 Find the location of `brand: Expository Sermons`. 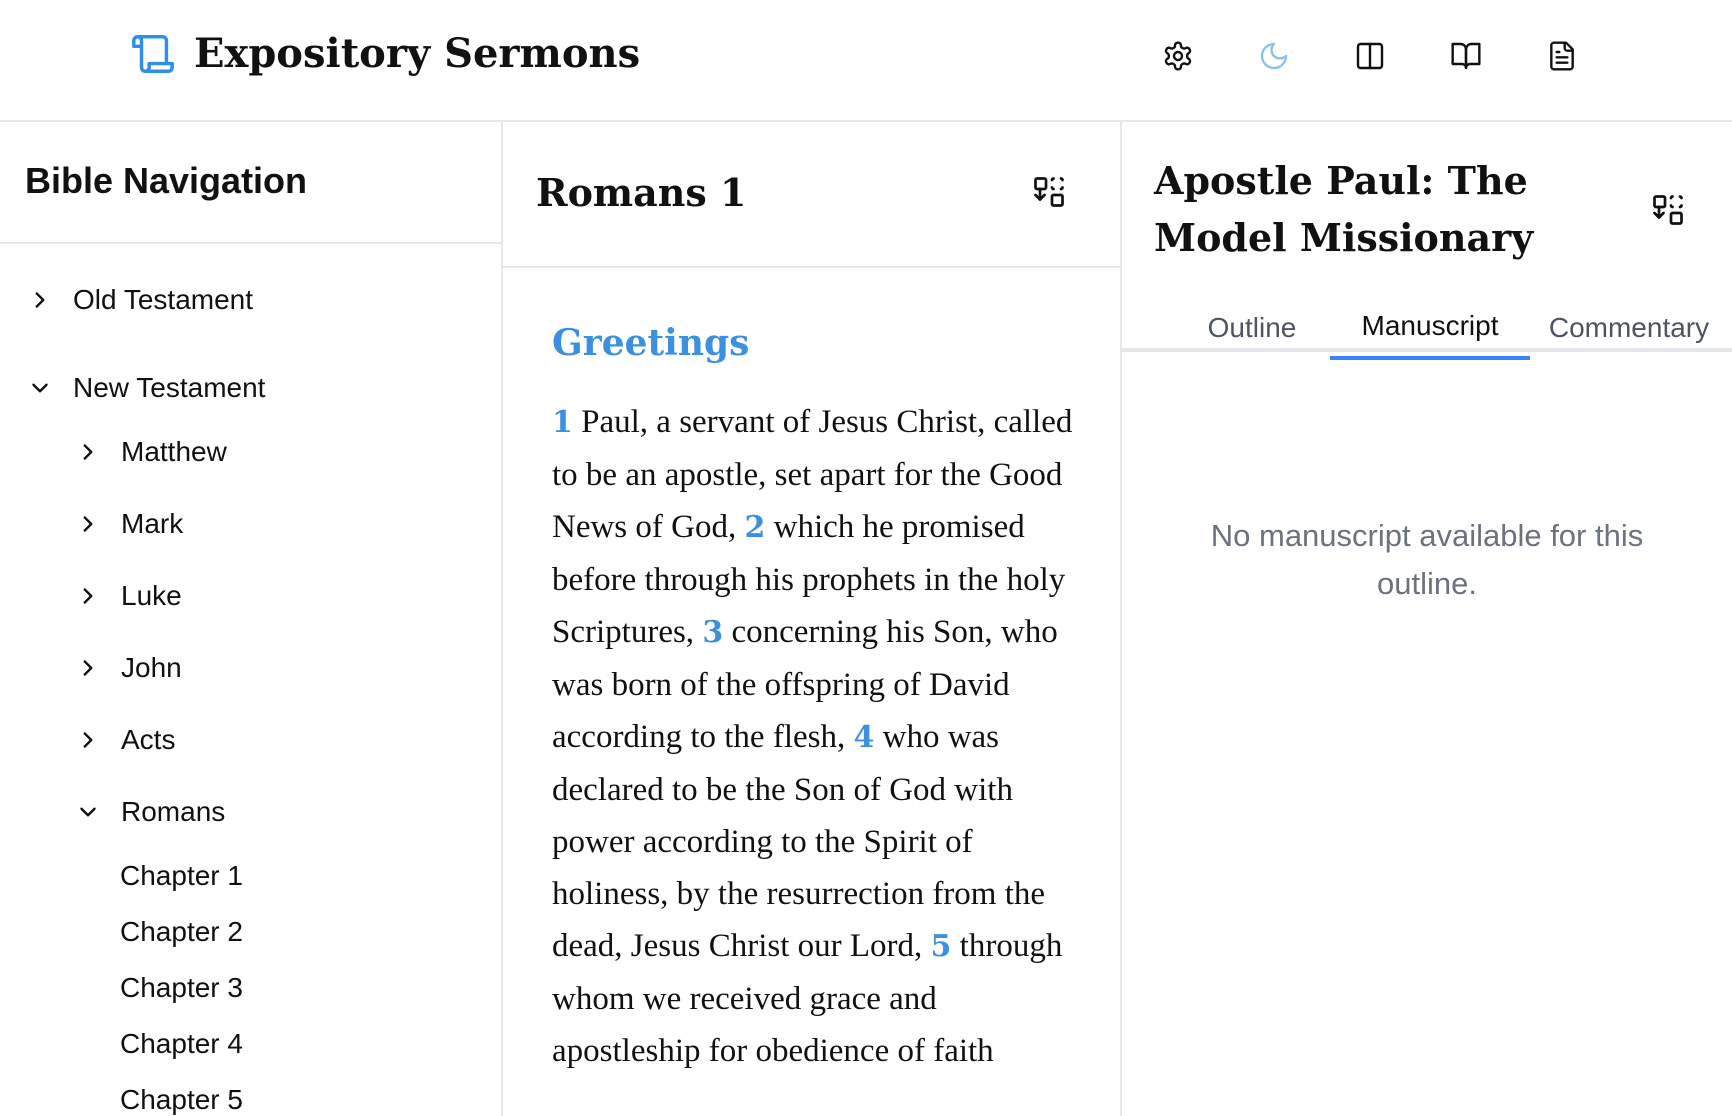

brand: Expository Sermons is located at coordinates (385, 53).